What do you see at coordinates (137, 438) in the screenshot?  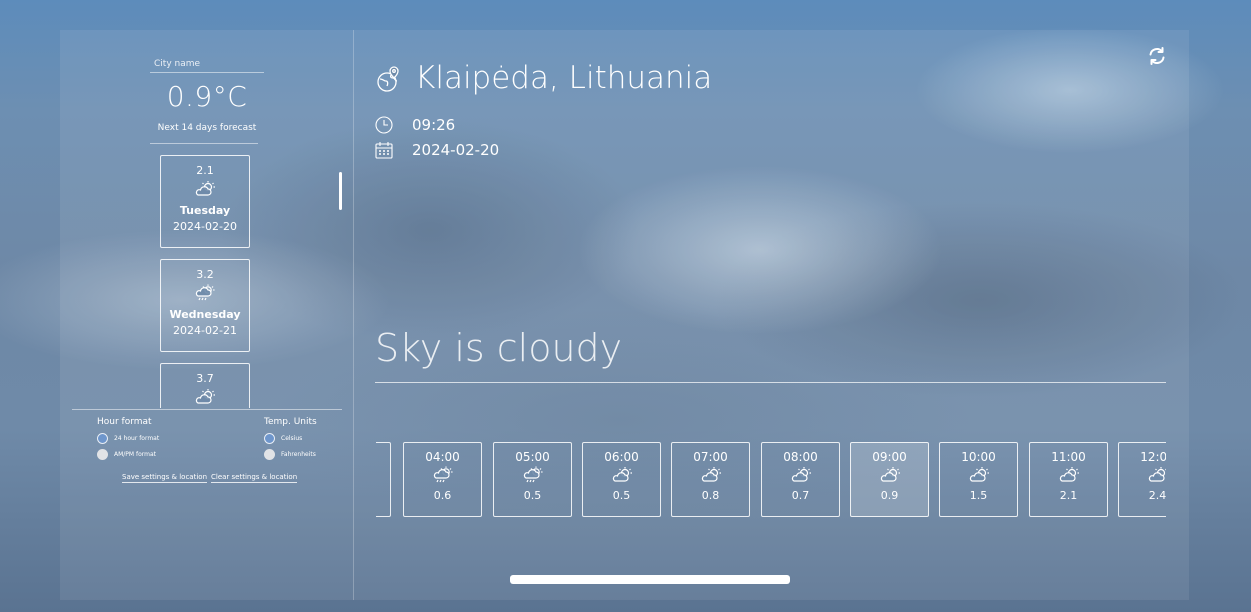 I see `option-label: 24 hour format` at bounding box center [137, 438].